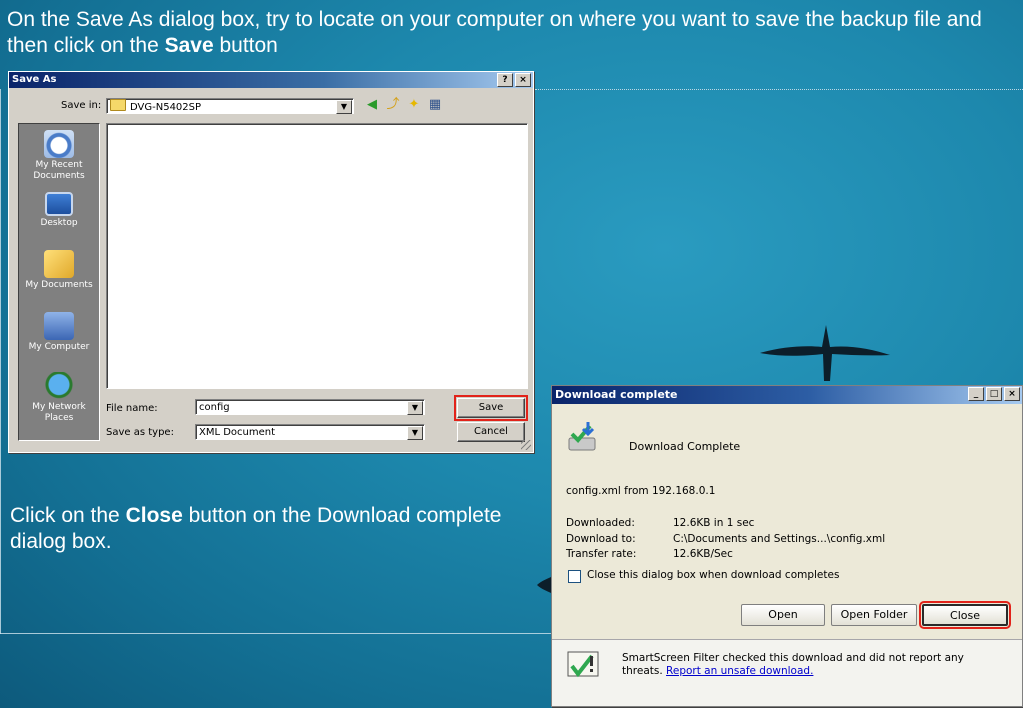 This screenshot has height=708, width=1023. What do you see at coordinates (685, 446) in the screenshot?
I see `download-heading: Download Complete` at bounding box center [685, 446].